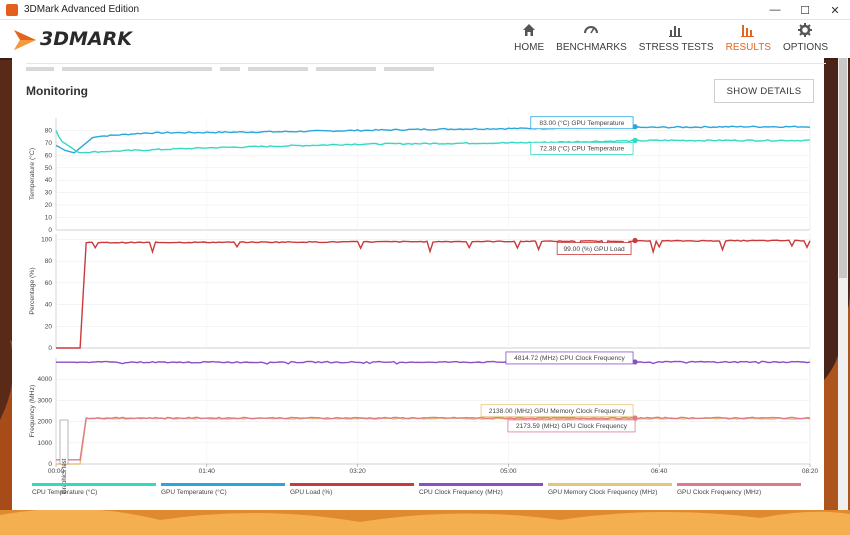 The width and height of the screenshot is (850, 535). I want to click on legend-item: GPU Temperature (°C), so click(223, 489).